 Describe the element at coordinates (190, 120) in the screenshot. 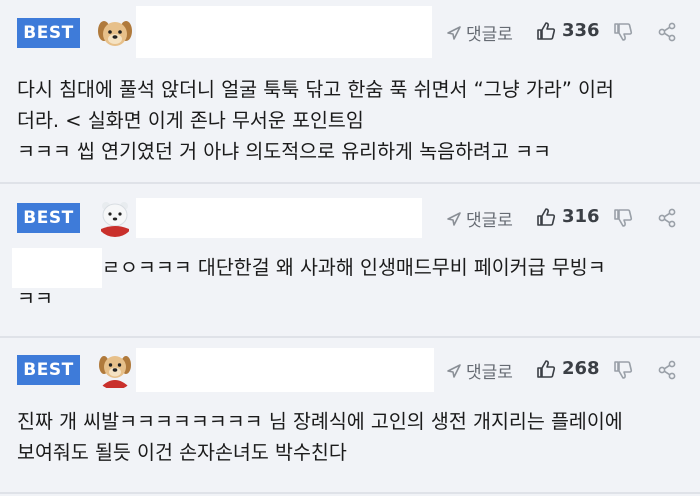

I see `comment-line: 더라. < 실화면 이게 존나 무서운 포인트임` at that location.